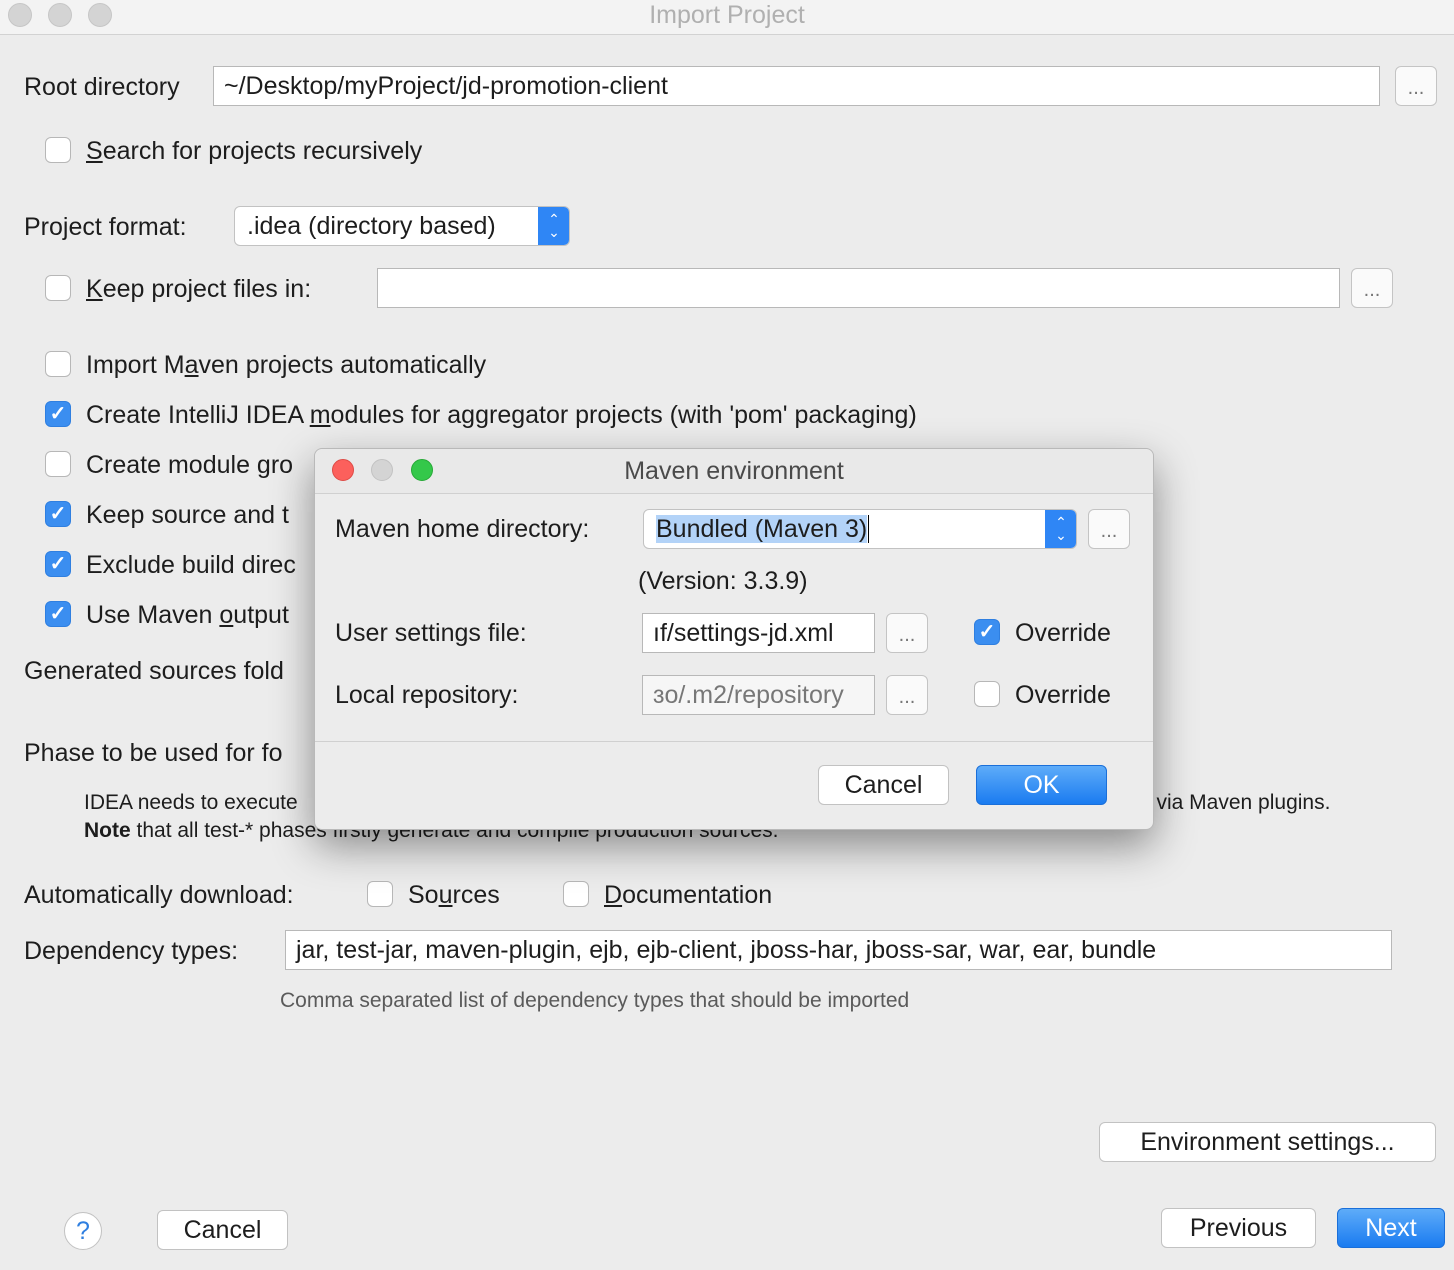 Image resolution: width=1454 pixels, height=1270 pixels. I want to click on phase-label: Phase to be used for fo, so click(153, 753).